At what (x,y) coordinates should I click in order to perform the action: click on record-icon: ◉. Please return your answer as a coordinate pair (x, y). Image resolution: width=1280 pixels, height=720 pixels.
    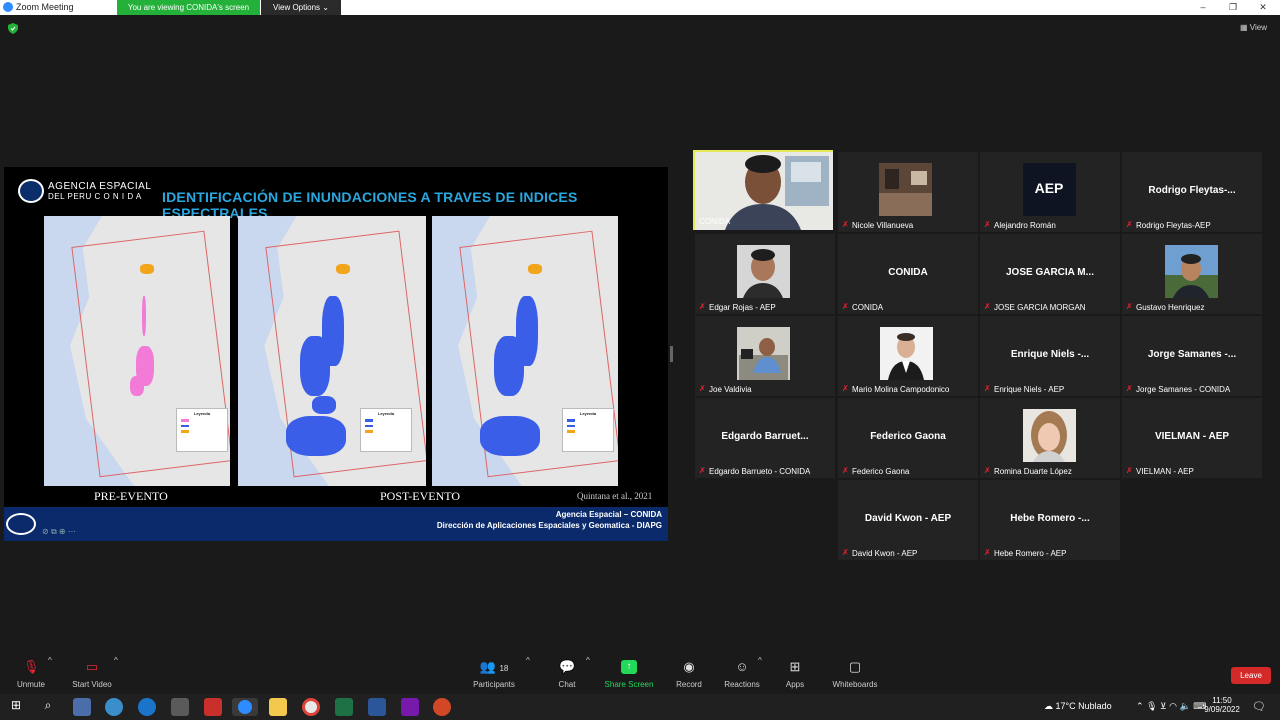
    Looking at the image, I should click on (689, 666).